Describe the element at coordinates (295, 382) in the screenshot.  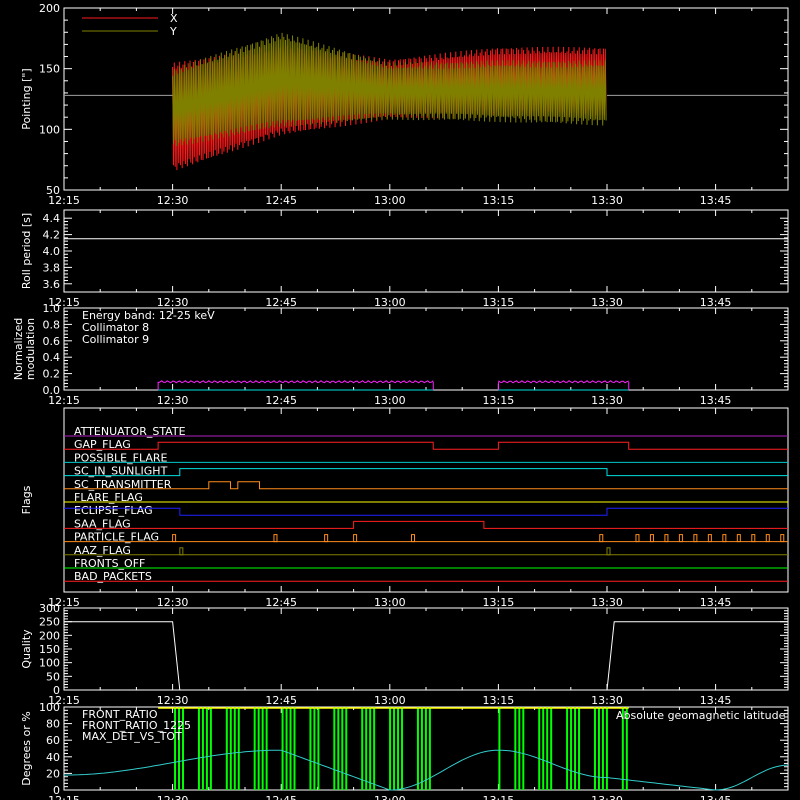
I see `series-collimator9-trace` at that location.